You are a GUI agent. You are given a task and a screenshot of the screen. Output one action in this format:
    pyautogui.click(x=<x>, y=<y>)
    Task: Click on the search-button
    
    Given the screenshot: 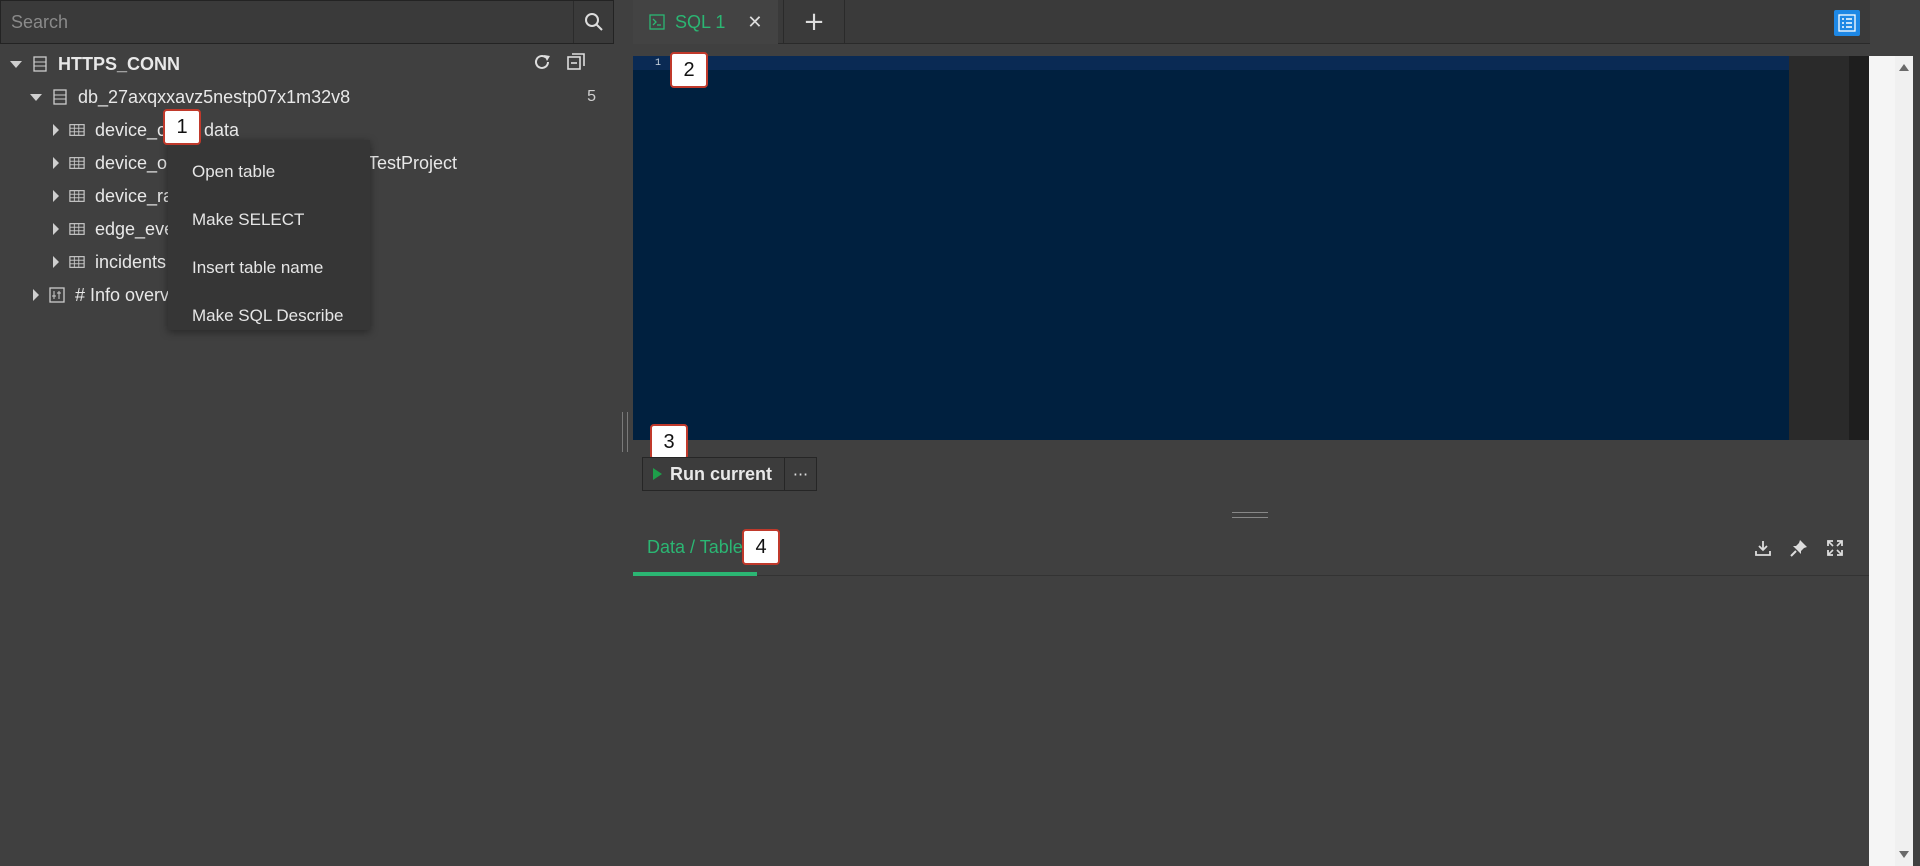 What is the action you would take?
    pyautogui.click(x=593, y=22)
    